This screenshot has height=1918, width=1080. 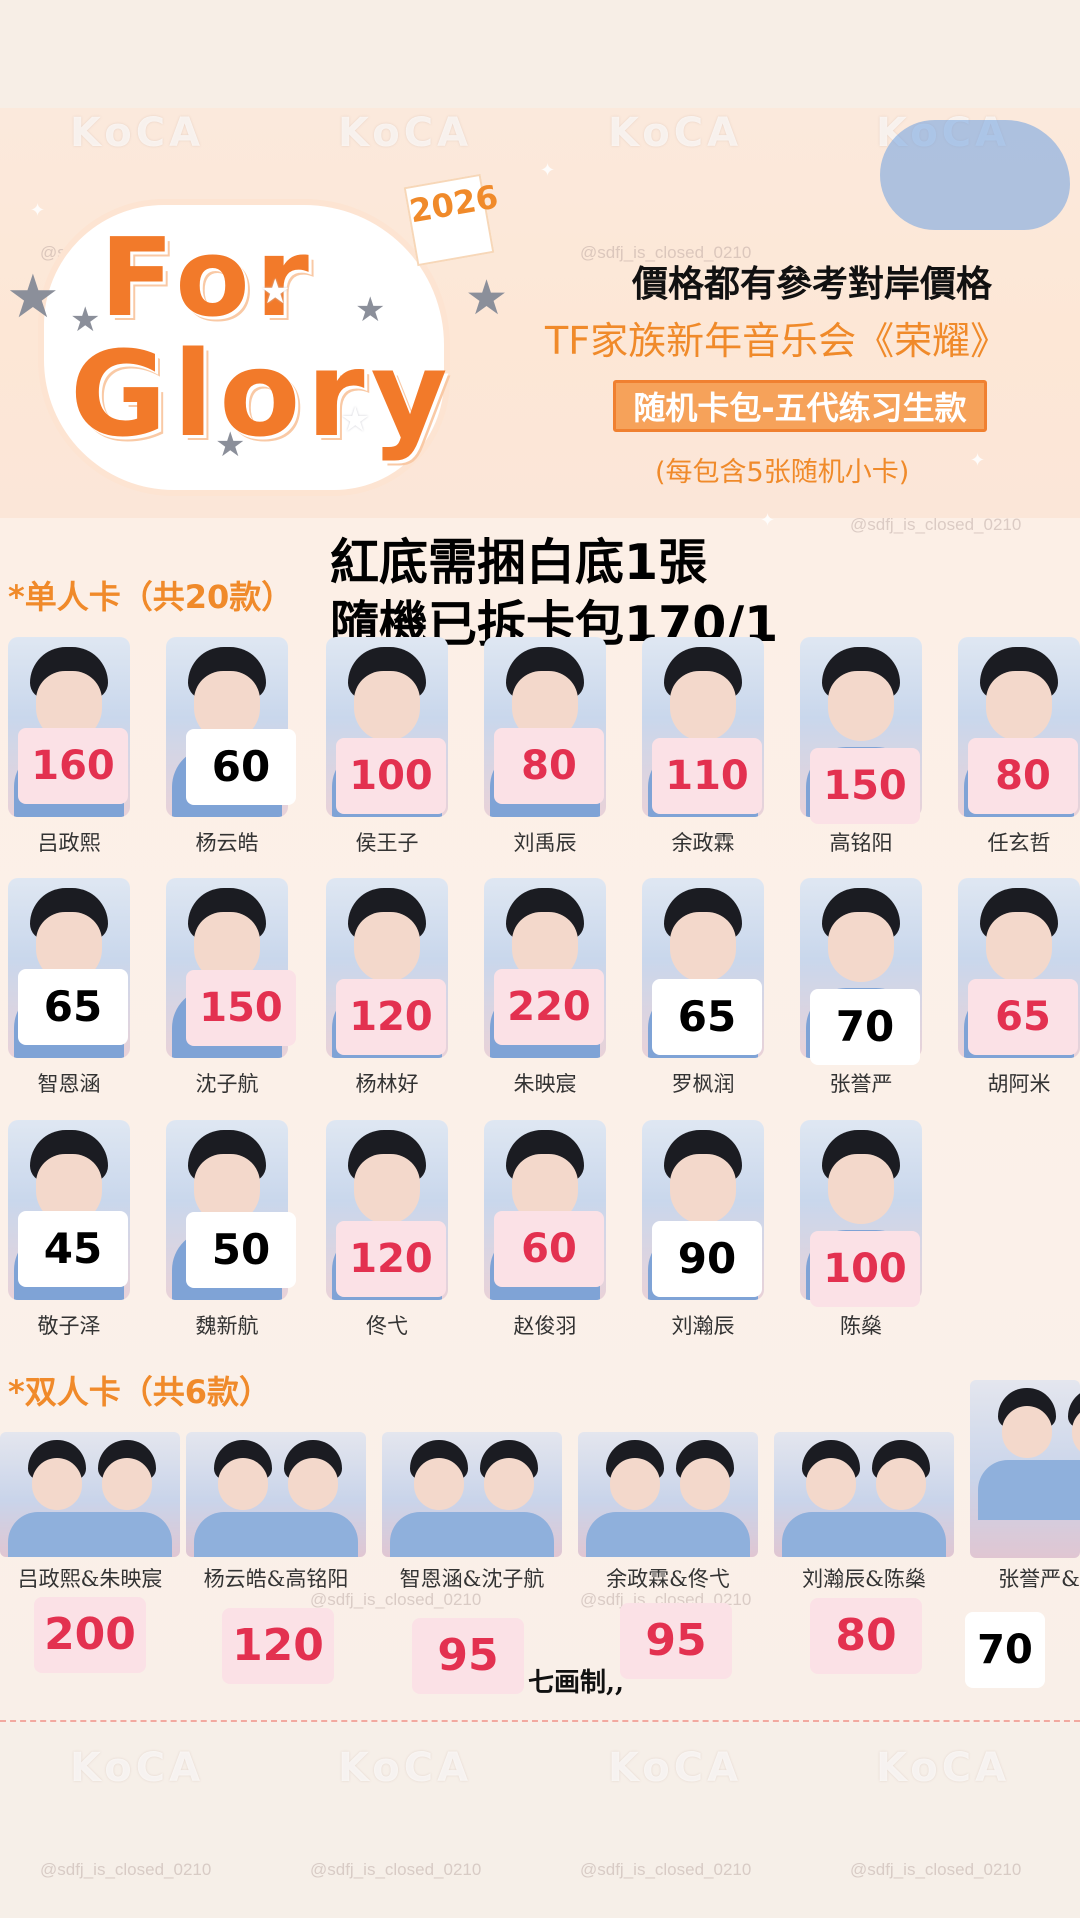 What do you see at coordinates (387, 1084) in the screenshot?
I see `member-name: 杨林好` at bounding box center [387, 1084].